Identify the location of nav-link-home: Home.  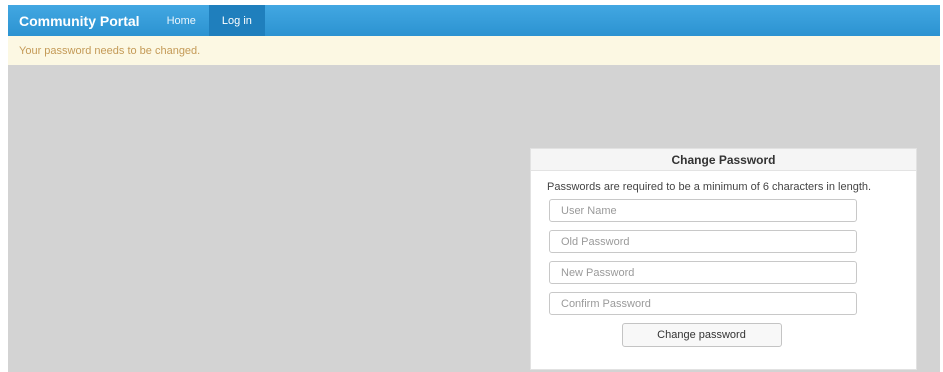
(181, 20).